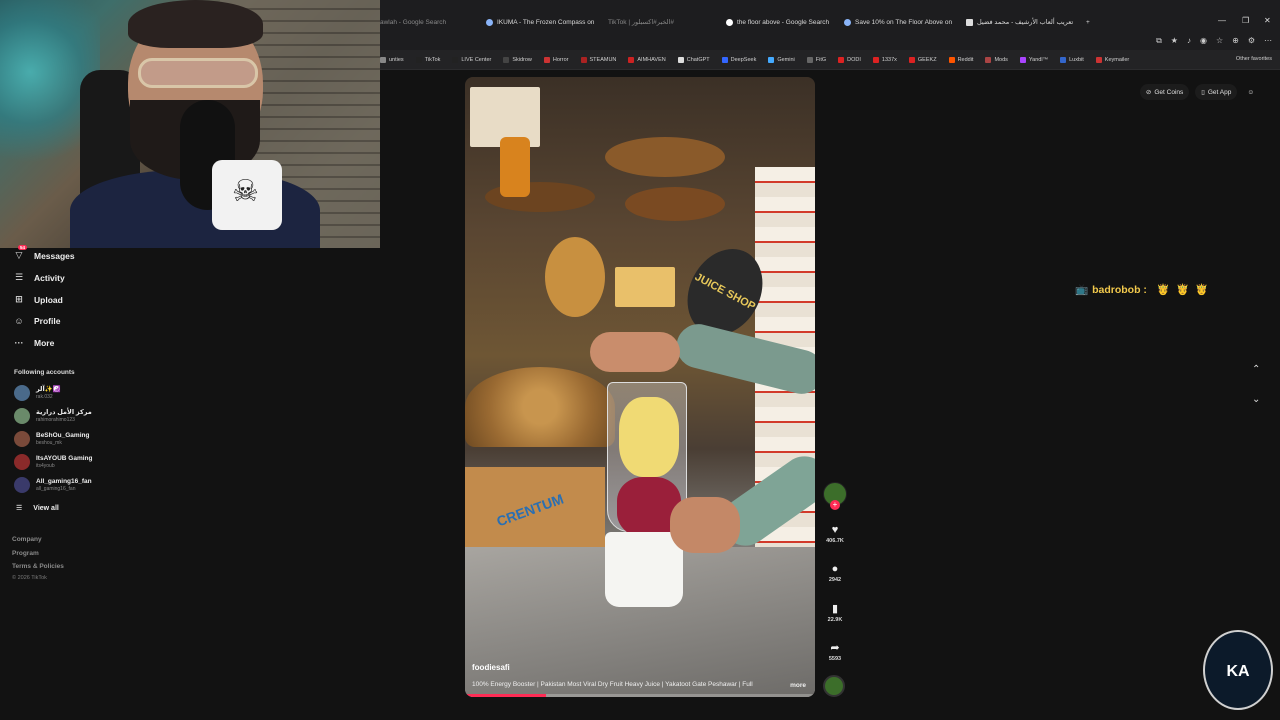  I want to click on sidebar-item-profile: ☺ Profile, so click(37, 321).